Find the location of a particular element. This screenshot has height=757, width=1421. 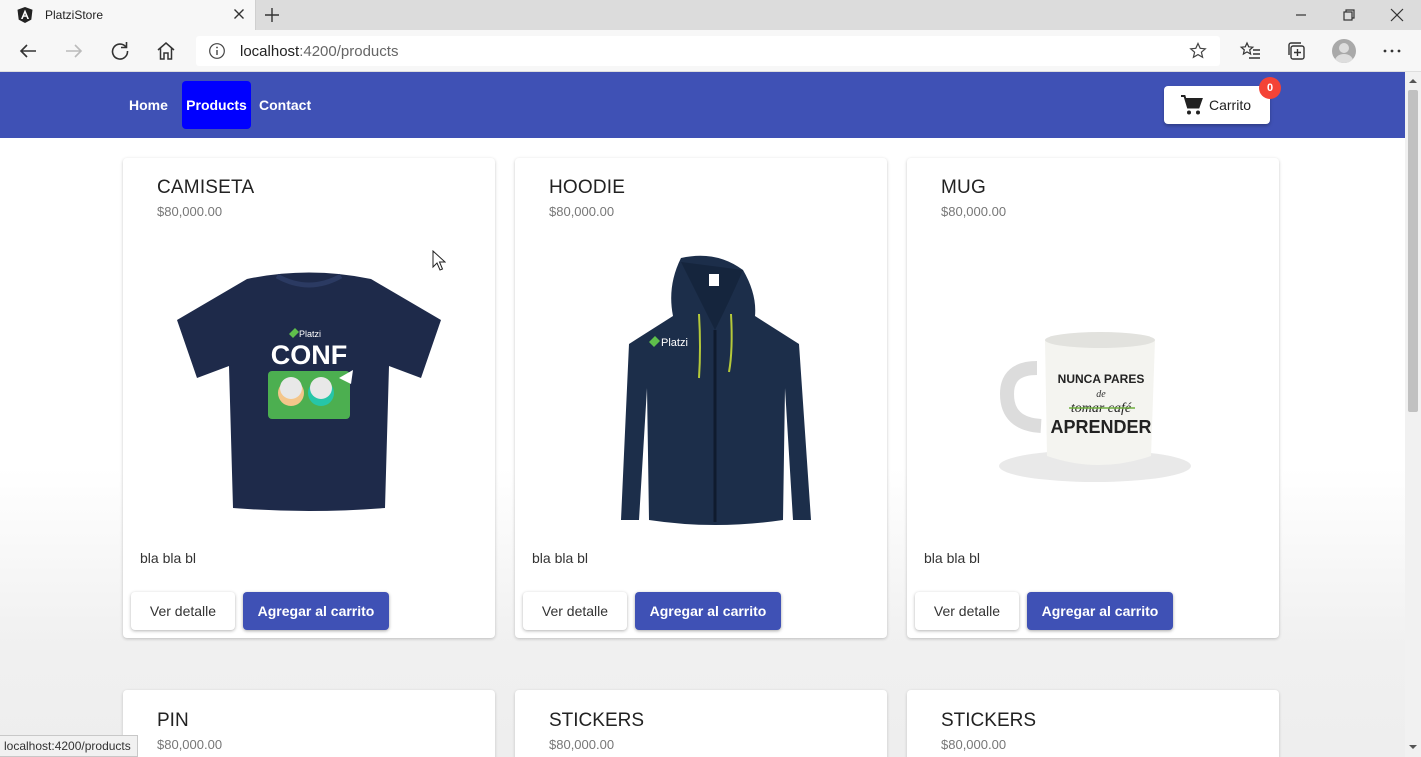

favorites-icon is located at coordinates (1251, 51).